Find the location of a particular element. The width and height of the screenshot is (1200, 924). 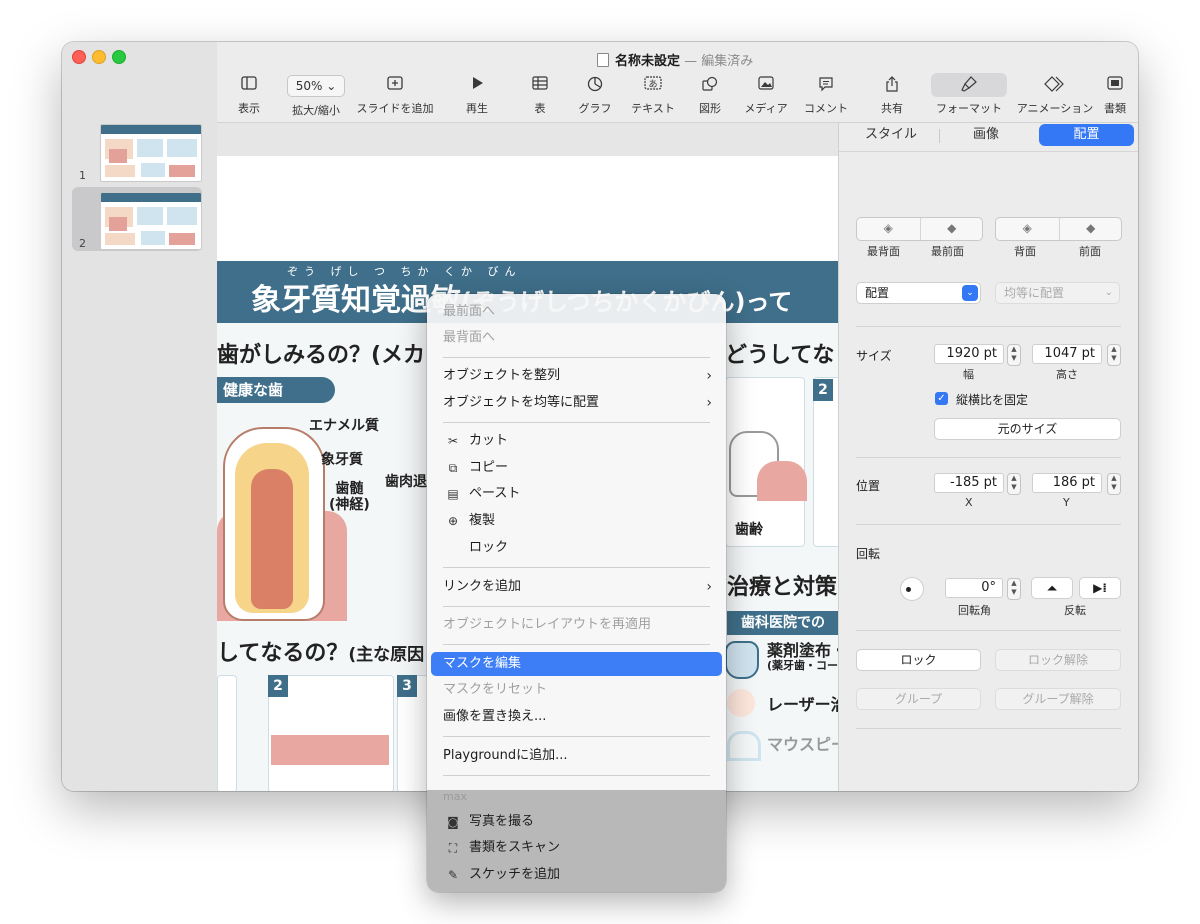

send-to-back-button: ◈ is located at coordinates (888, 229).